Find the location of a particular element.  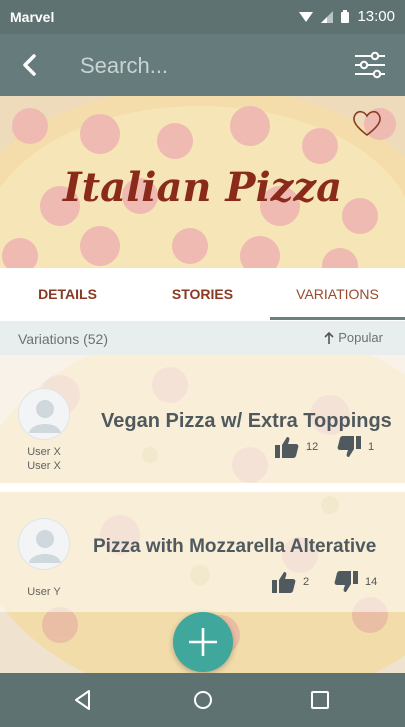

downvote-button: 1 is located at coordinates (355, 447).